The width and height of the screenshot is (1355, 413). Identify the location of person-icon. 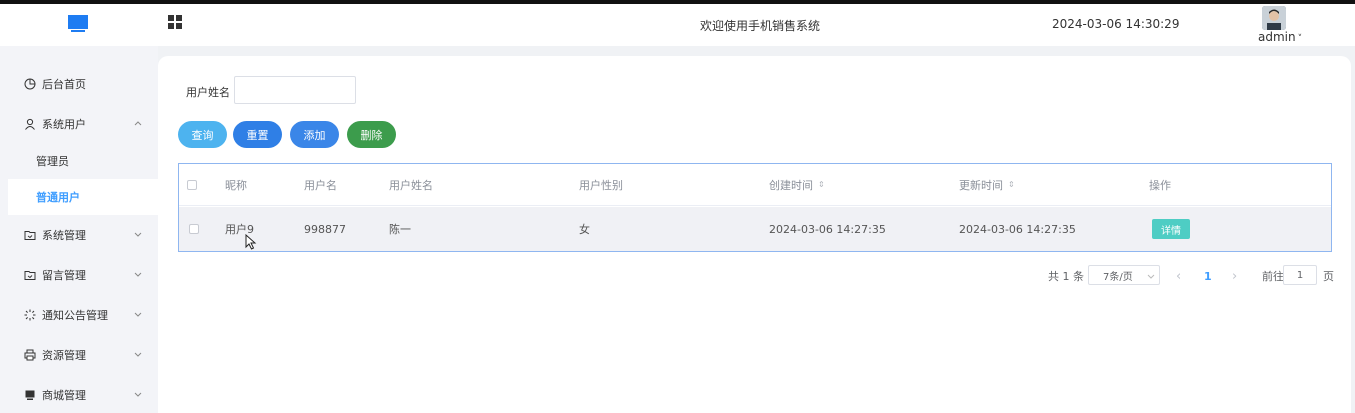
(30, 124).